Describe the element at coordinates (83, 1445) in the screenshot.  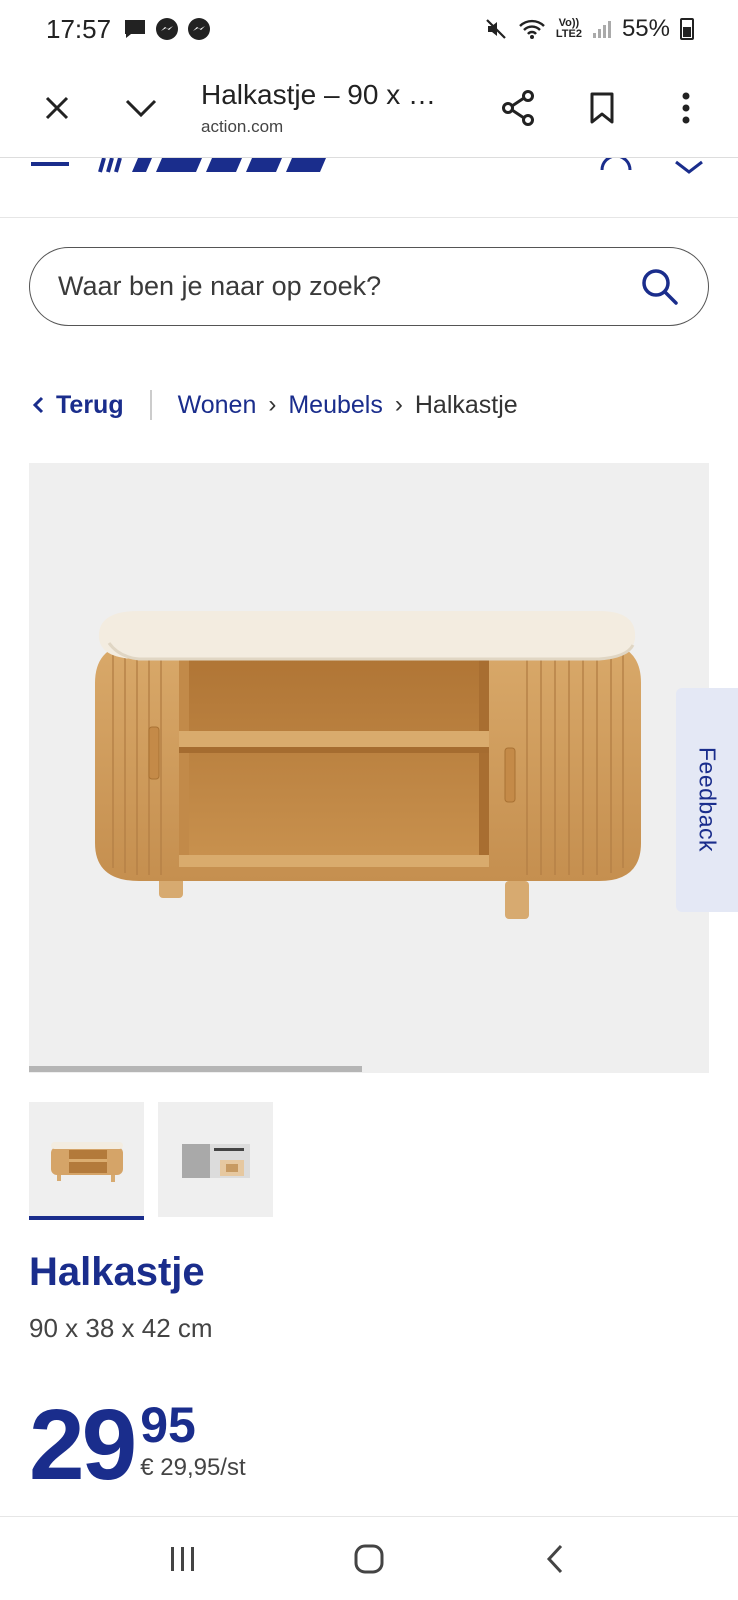
I see `price-euros: 29` at that location.